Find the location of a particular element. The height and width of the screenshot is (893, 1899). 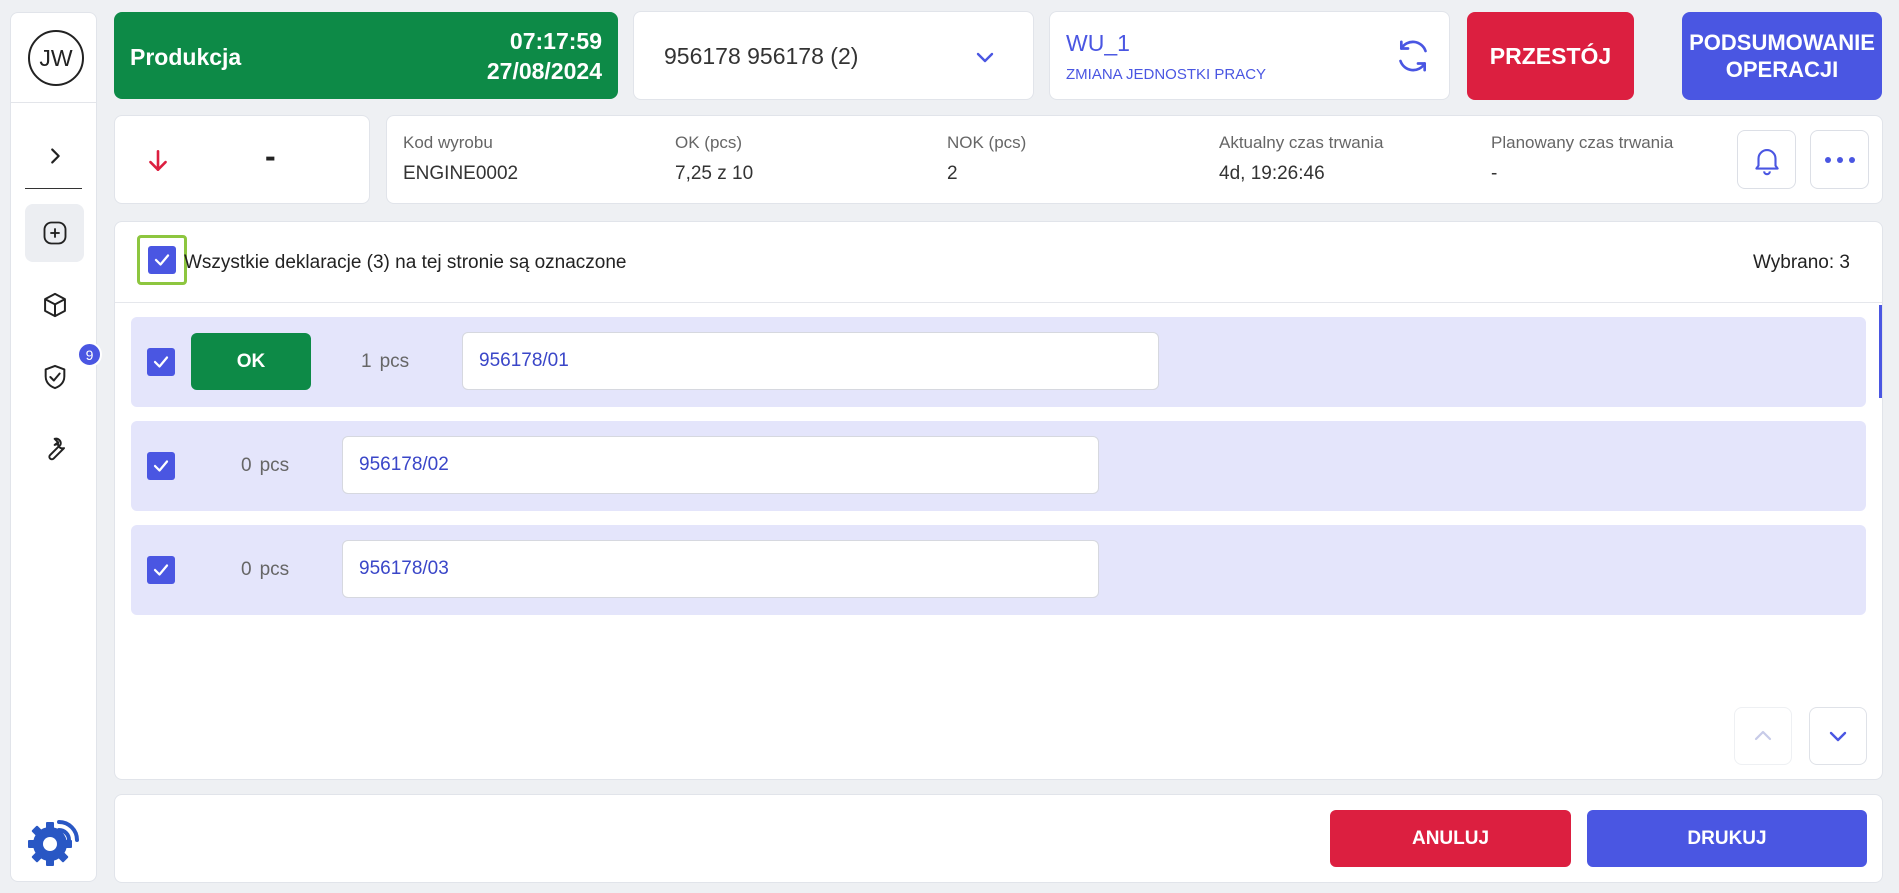

serial-number-input: 956178/01 is located at coordinates (810, 361).